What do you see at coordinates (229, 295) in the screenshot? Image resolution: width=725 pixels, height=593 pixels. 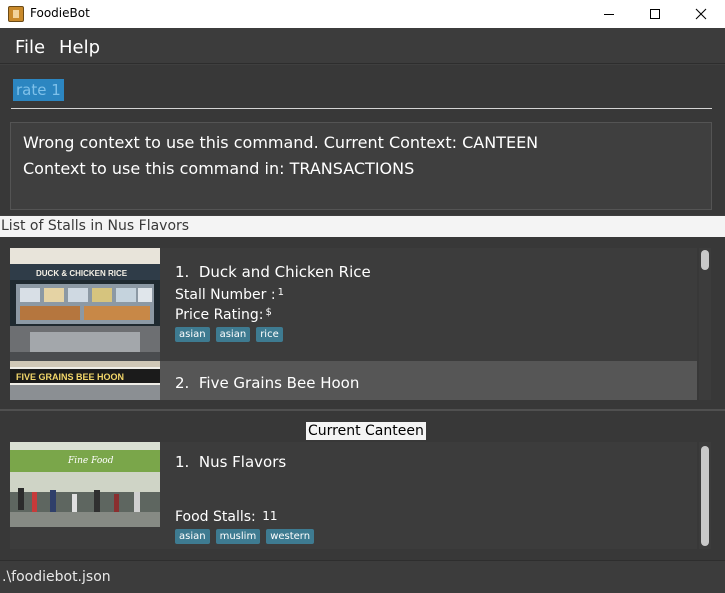 I see `stall-number: Stall Number :1` at bounding box center [229, 295].